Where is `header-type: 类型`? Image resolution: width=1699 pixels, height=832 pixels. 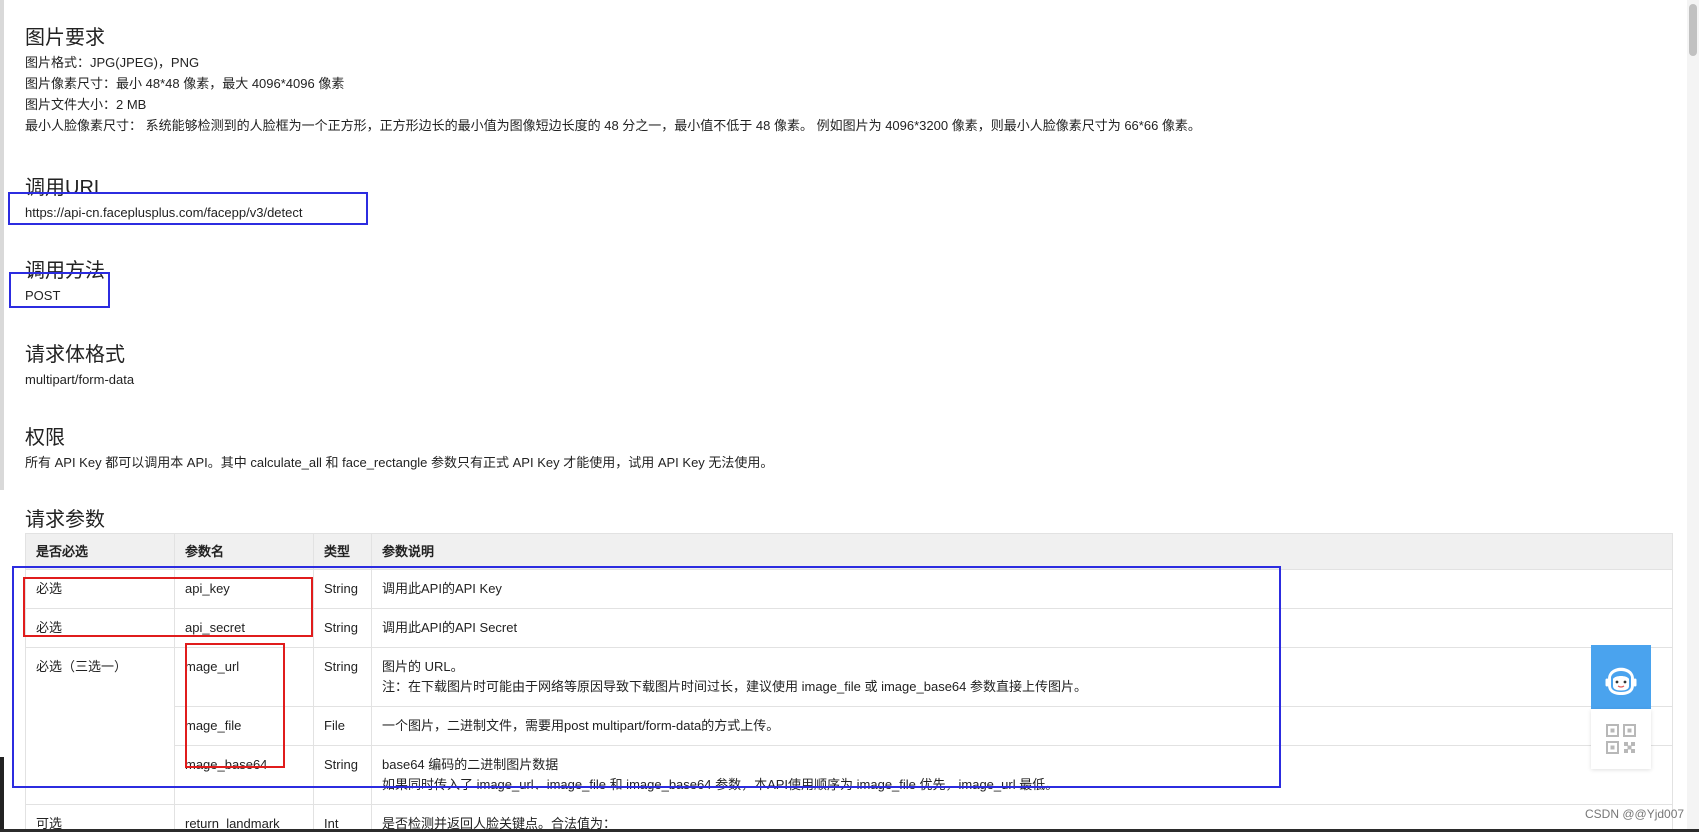
header-type: 类型 is located at coordinates (342, 551).